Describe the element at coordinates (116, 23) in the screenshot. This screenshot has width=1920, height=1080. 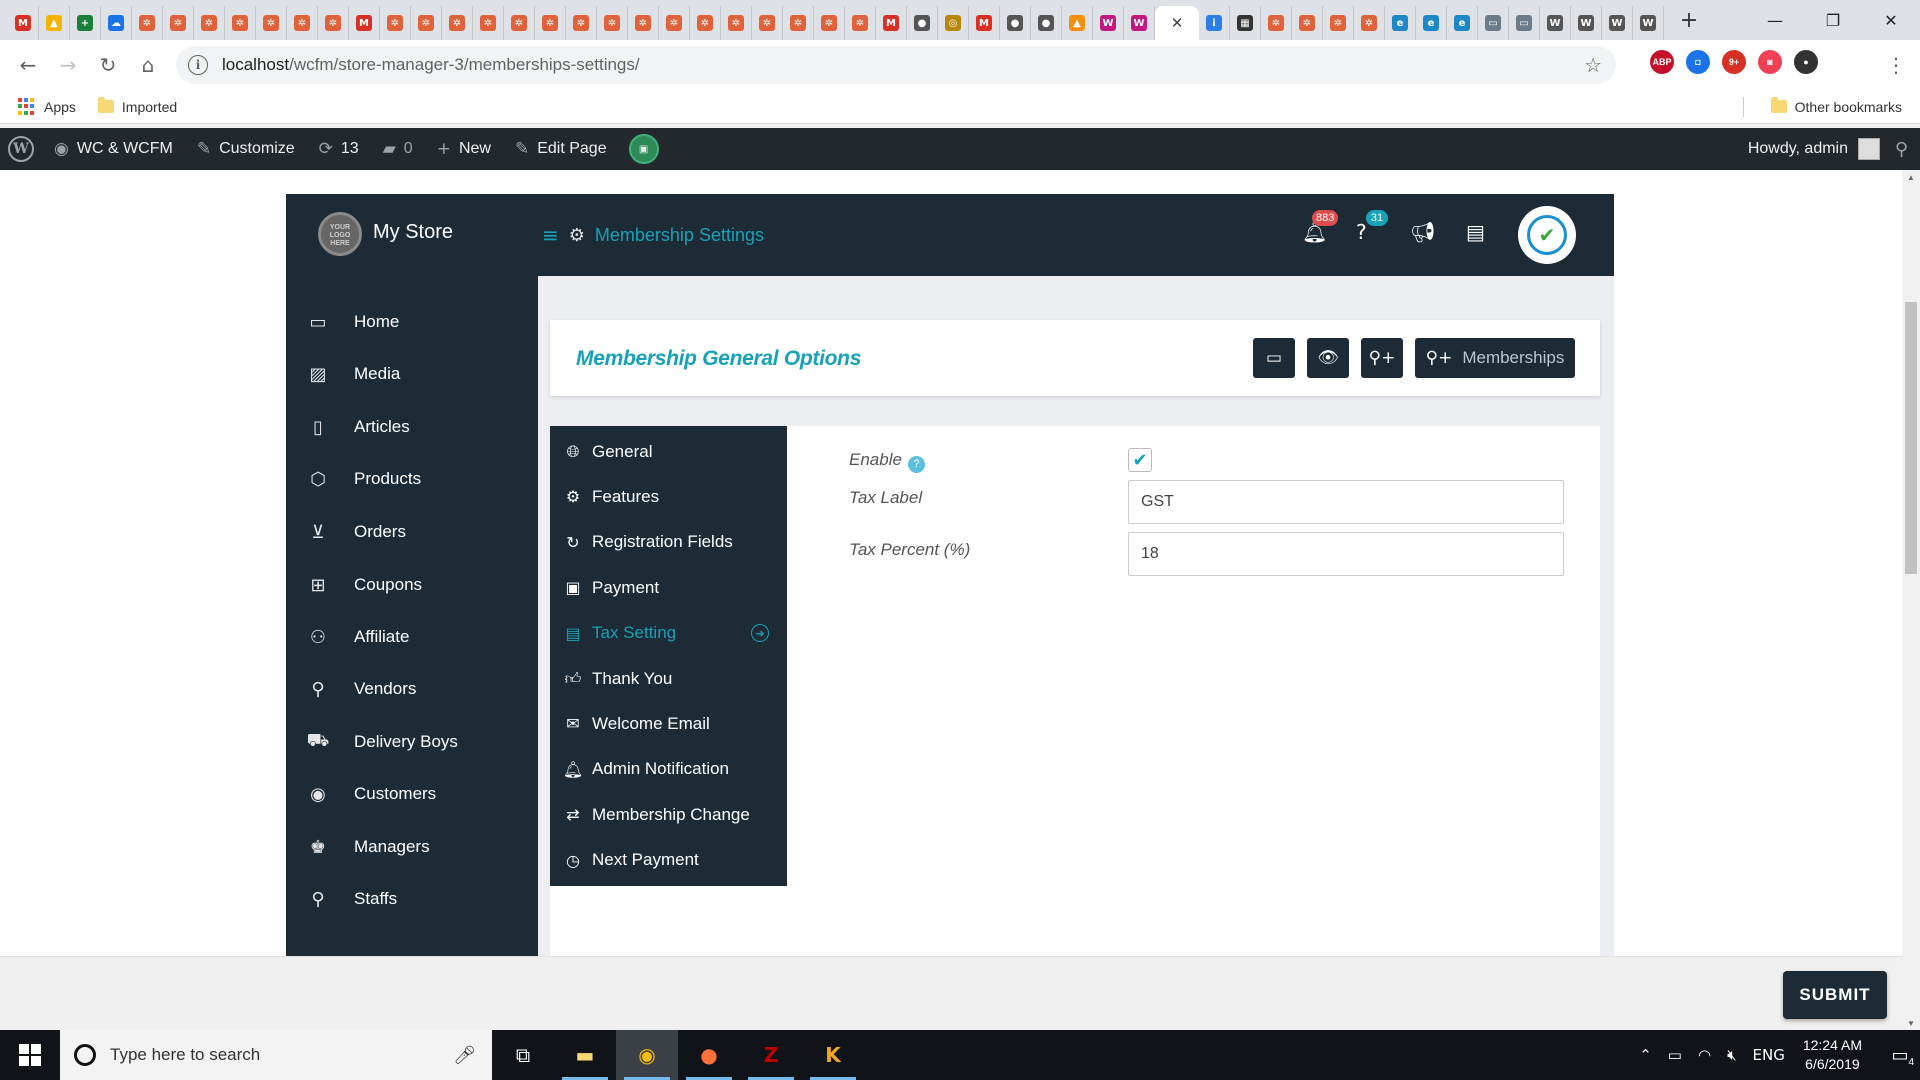
I see `browser-tab: ☁` at that location.